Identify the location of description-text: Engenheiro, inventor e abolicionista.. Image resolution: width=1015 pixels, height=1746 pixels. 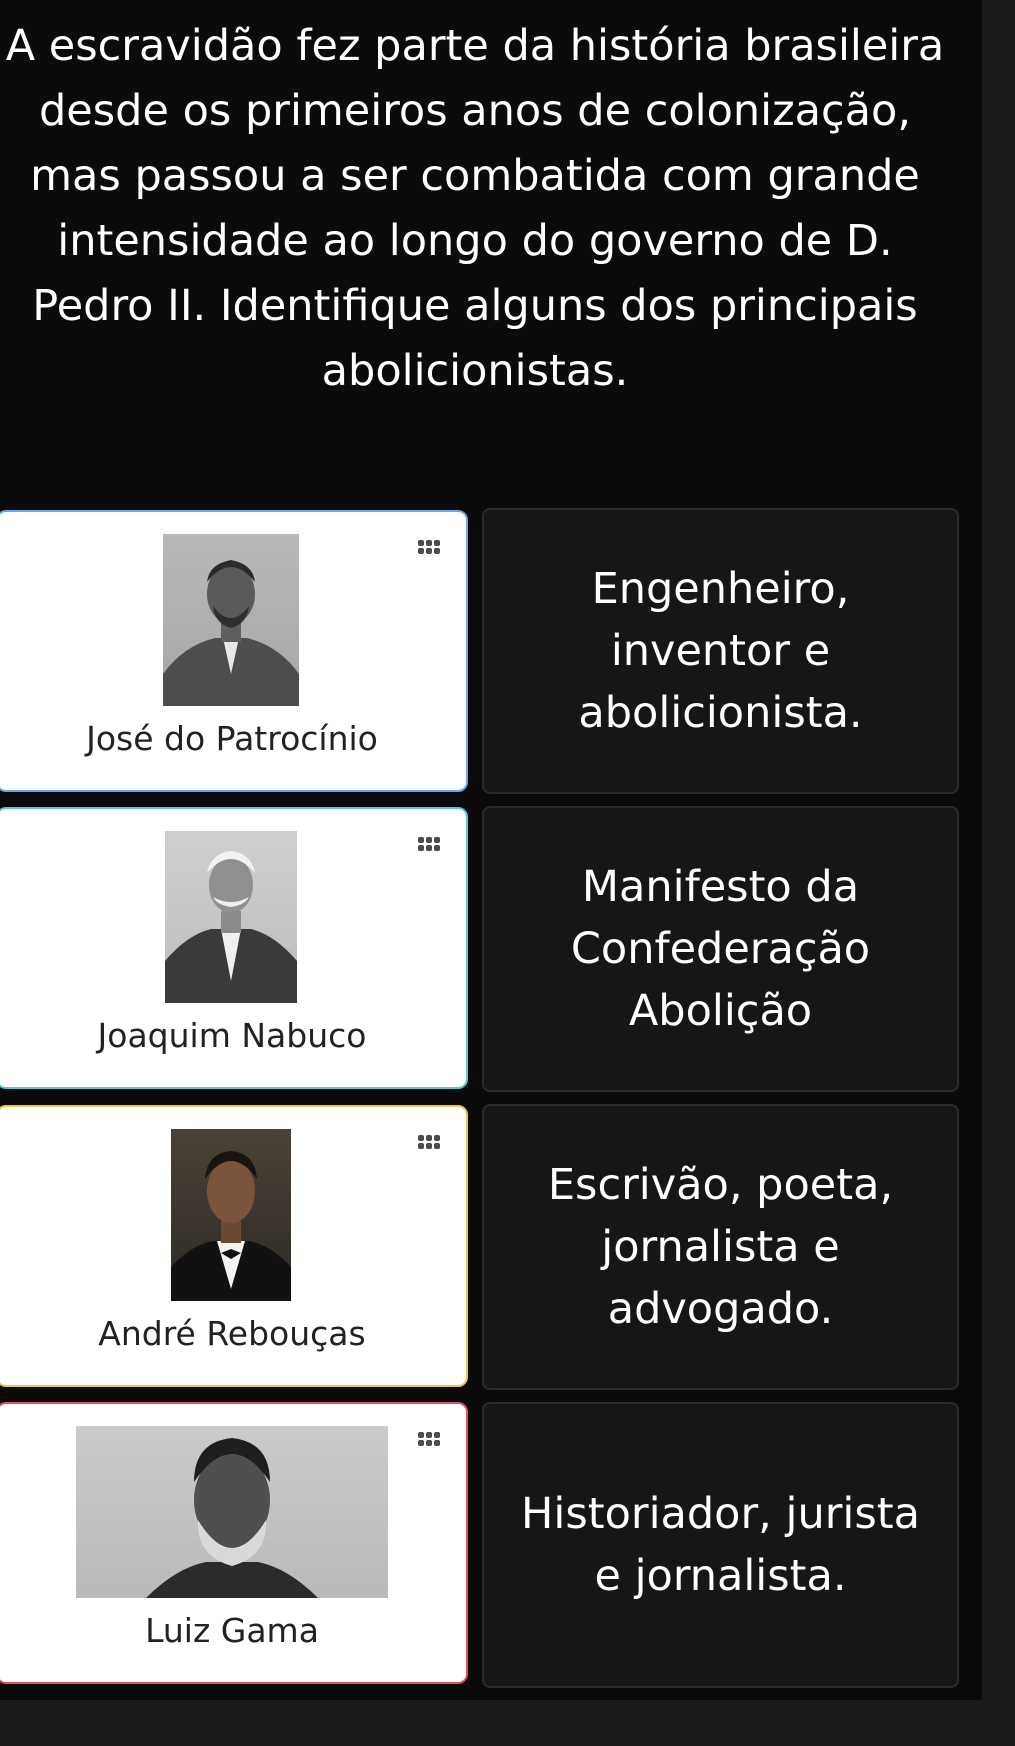
(720, 651).